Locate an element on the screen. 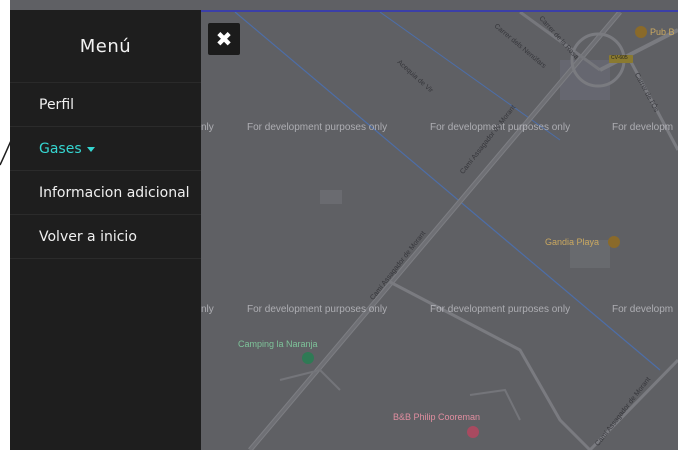 Image resolution: width=678 pixels, height=450 pixels. bar-marker-icon is located at coordinates (614, 242).